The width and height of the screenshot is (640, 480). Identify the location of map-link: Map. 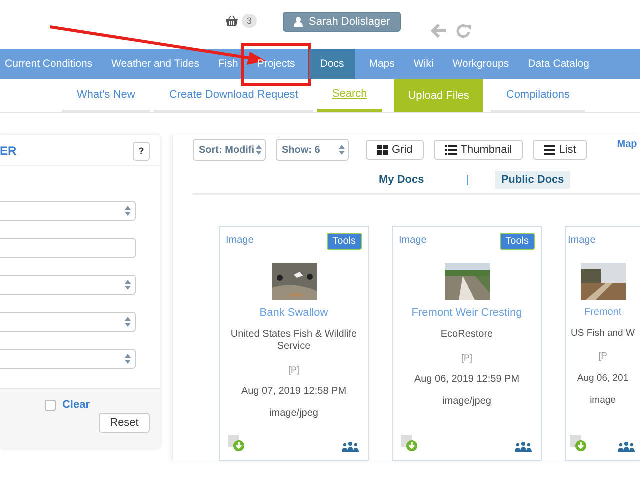
(627, 144).